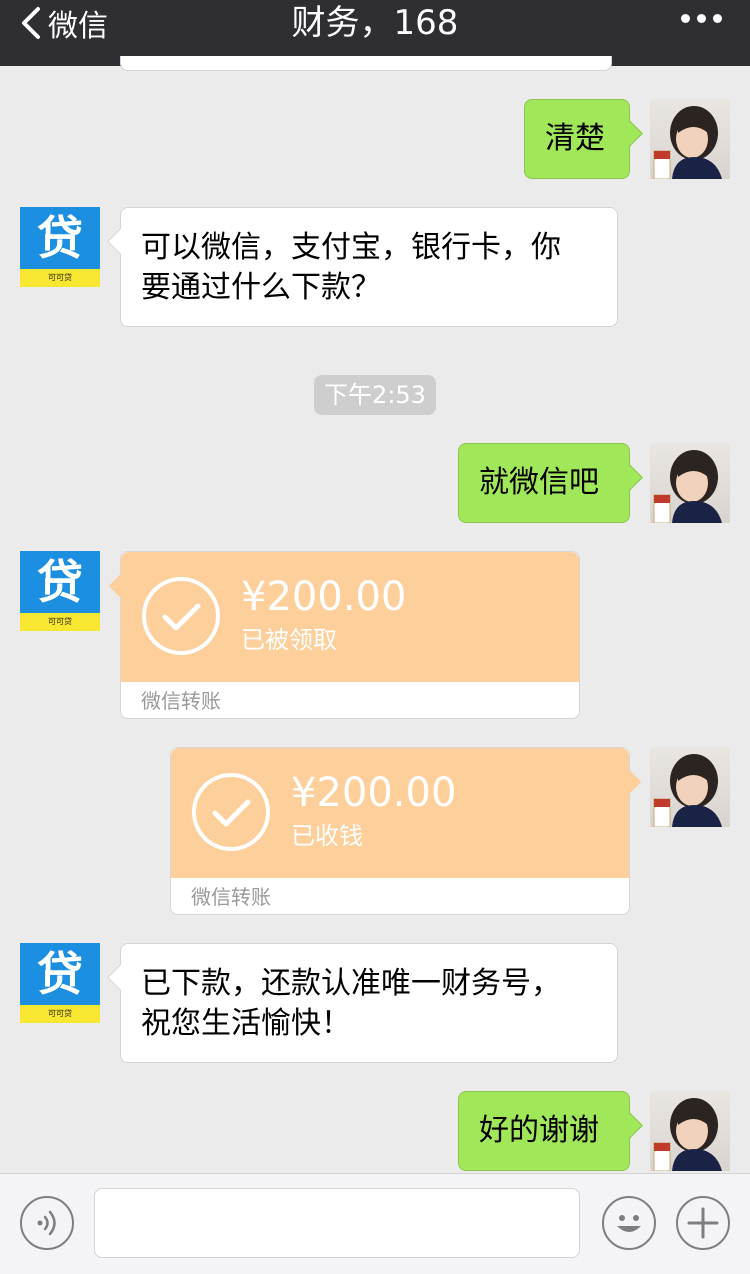 The width and height of the screenshot is (750, 1274). I want to click on message-bubble-self: 就微信吧, so click(544, 483).